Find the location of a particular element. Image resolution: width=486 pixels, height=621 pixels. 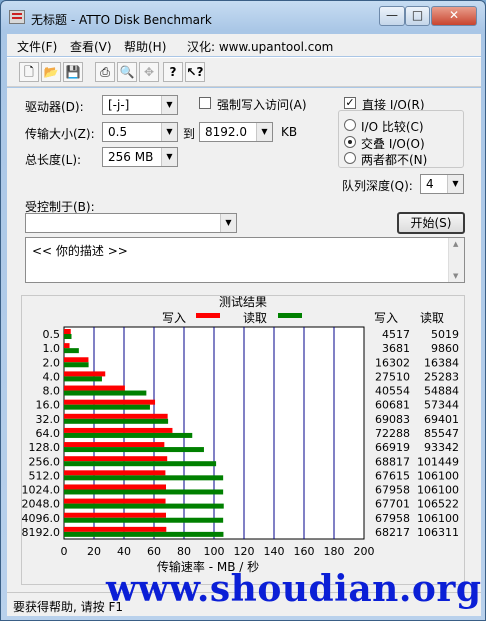

drive-value: [-j-] is located at coordinates (119, 105).